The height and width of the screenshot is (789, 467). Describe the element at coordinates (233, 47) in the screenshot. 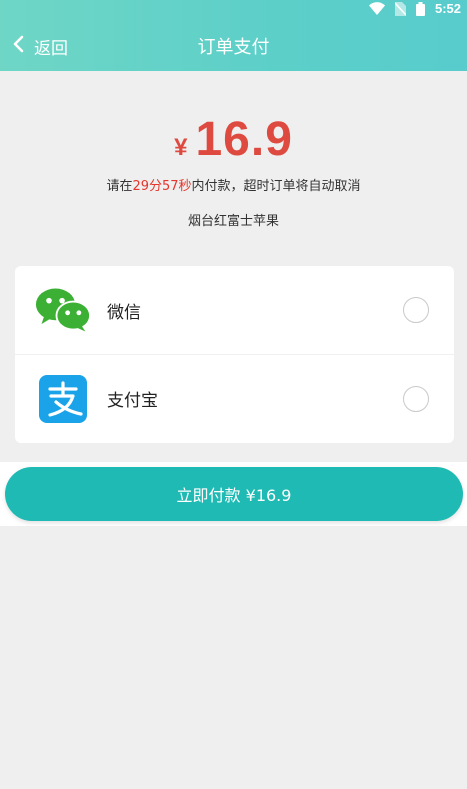

I see `page-title: 订单支付` at that location.